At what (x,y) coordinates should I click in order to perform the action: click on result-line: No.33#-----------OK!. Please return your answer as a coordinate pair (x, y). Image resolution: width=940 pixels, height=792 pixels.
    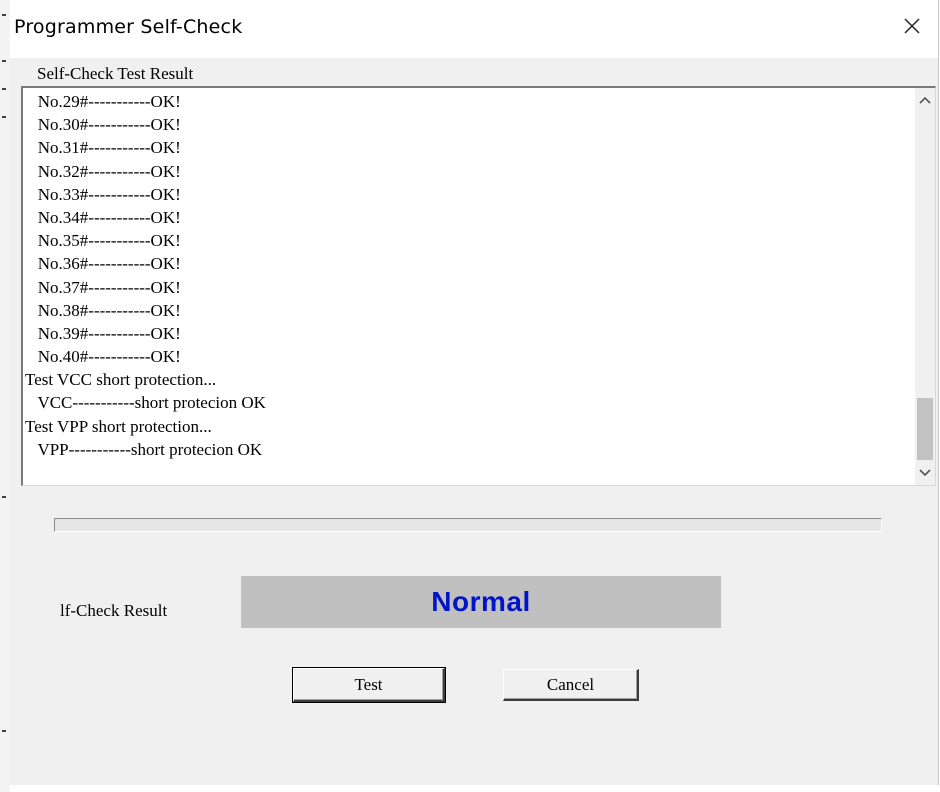
    Looking at the image, I should click on (103, 194).